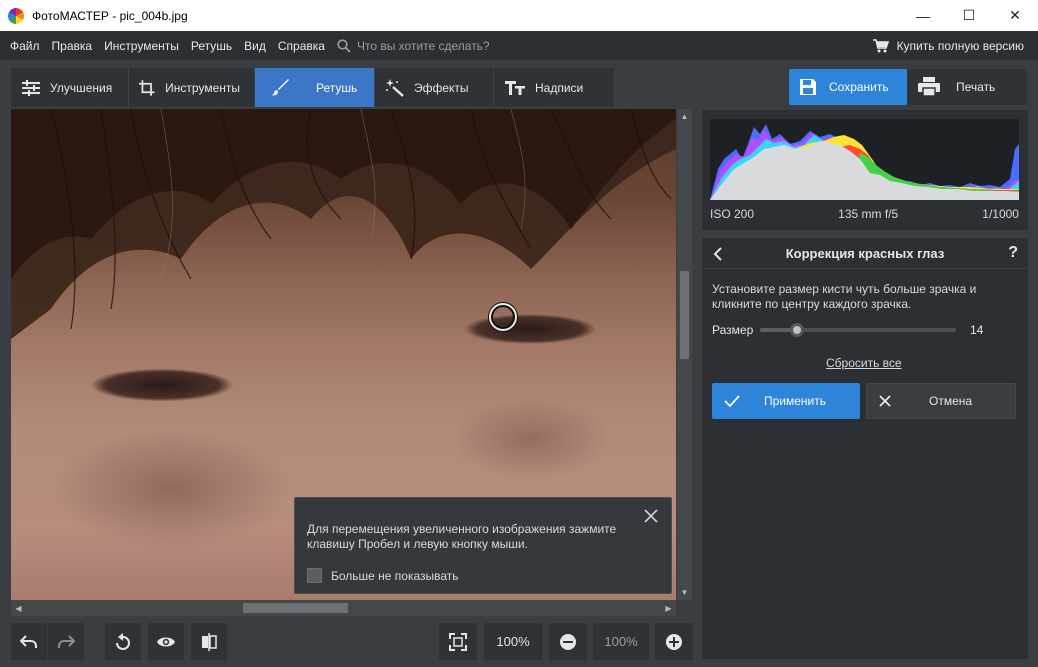 Image resolution: width=1038 pixels, height=667 pixels. What do you see at coordinates (732, 401) in the screenshot?
I see `check-icon` at bounding box center [732, 401].